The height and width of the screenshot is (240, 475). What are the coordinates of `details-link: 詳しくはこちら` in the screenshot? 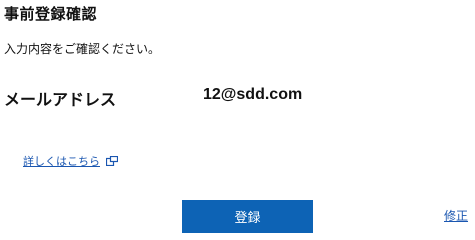 It's located at (71, 161).